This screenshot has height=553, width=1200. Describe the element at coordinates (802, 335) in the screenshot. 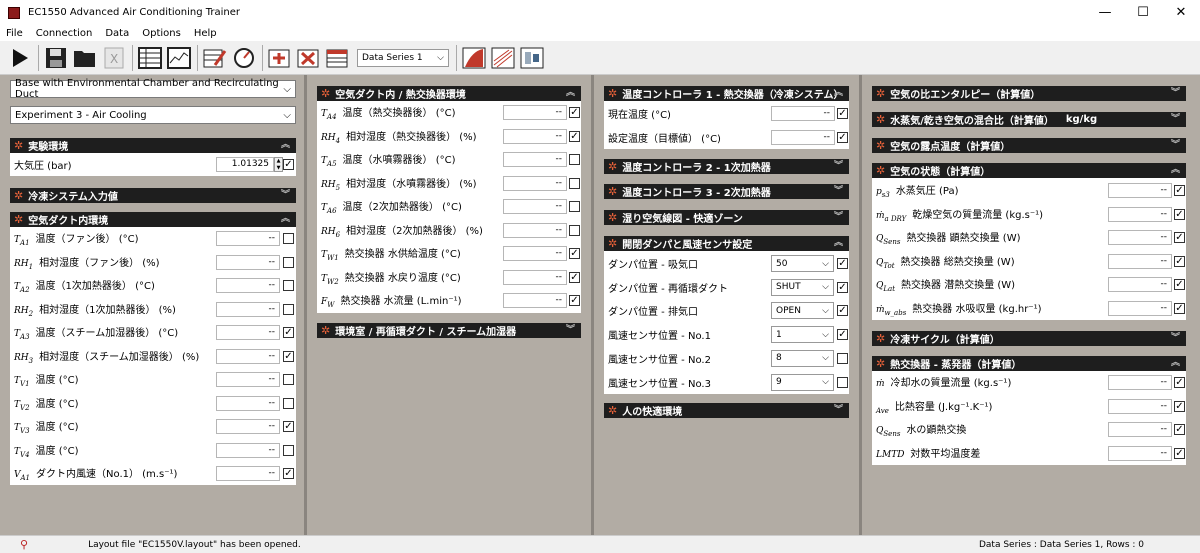

I see `damper-dropdown: 1 ⌵` at that location.